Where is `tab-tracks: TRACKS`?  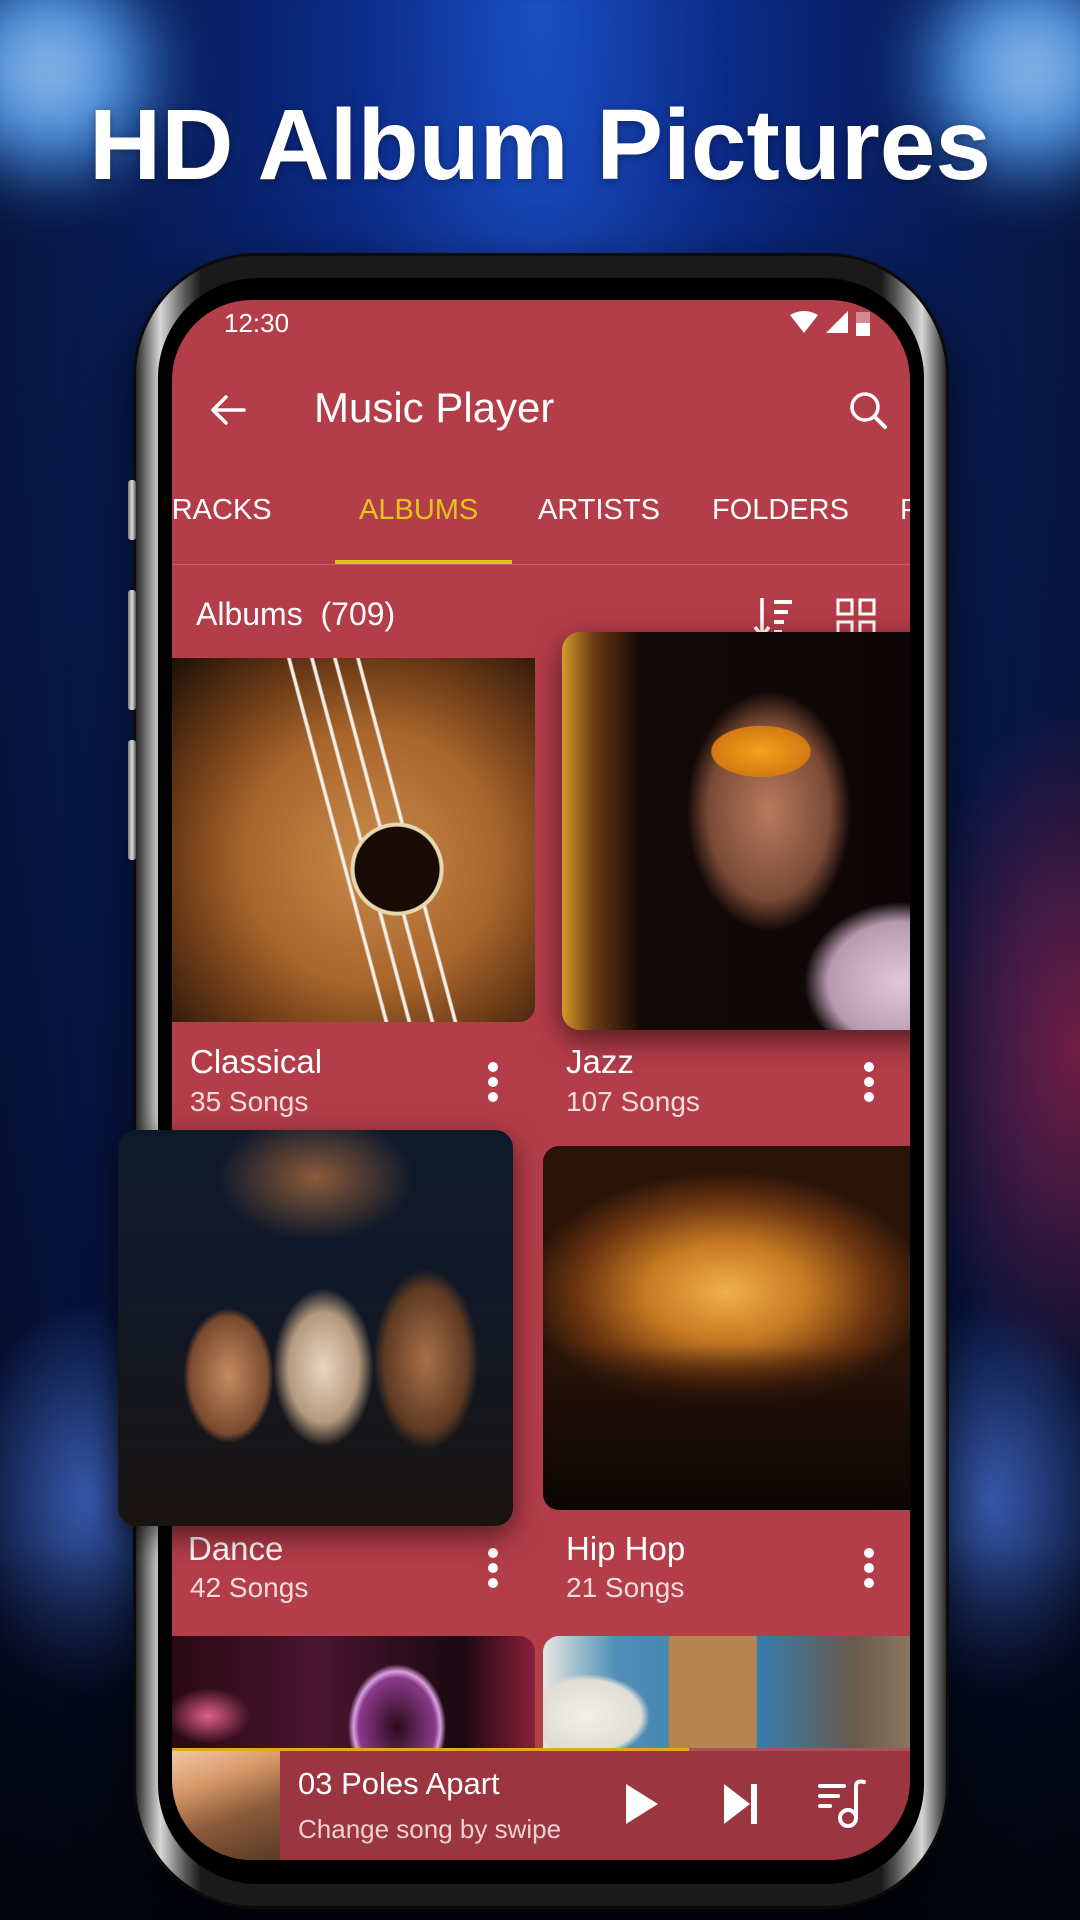 tab-tracks: TRACKS is located at coordinates (222, 510).